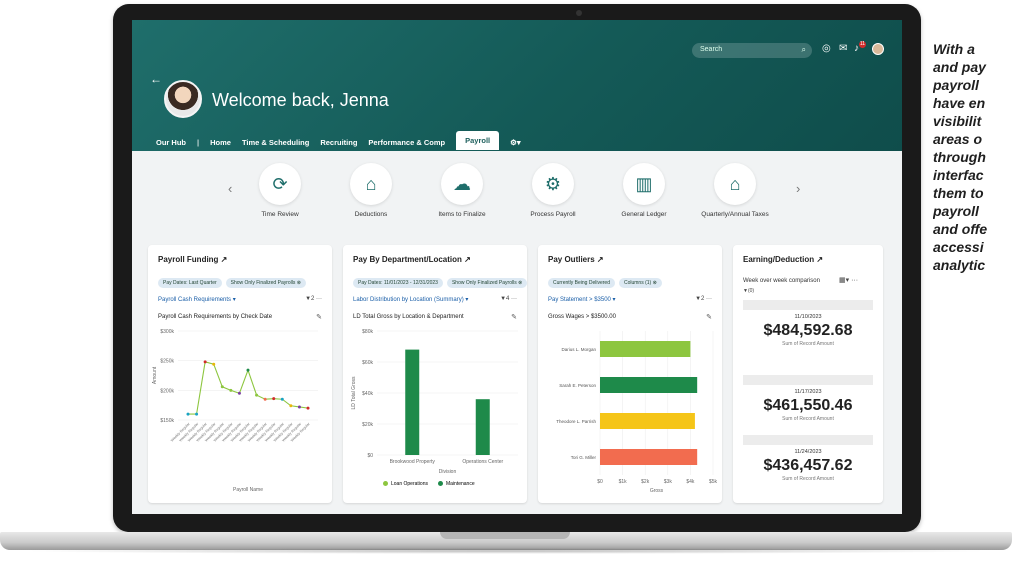 This screenshot has height=569, width=1012. What do you see at coordinates (578, 349) in the screenshot?
I see `y-tick-label: Darius L. Morgan` at bounding box center [578, 349].